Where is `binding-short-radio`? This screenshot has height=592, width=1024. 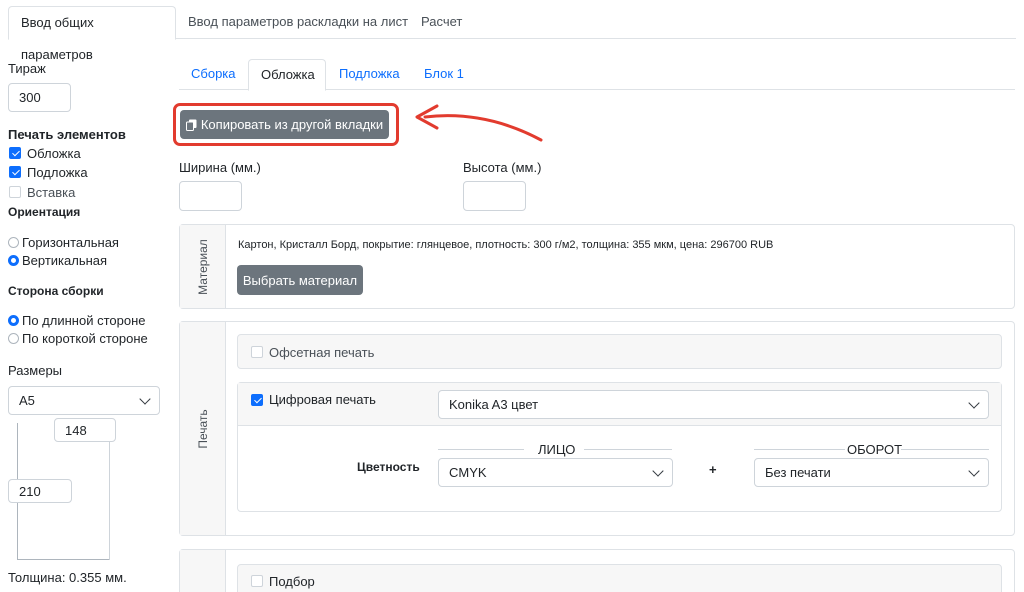
binding-short-radio is located at coordinates (13, 338).